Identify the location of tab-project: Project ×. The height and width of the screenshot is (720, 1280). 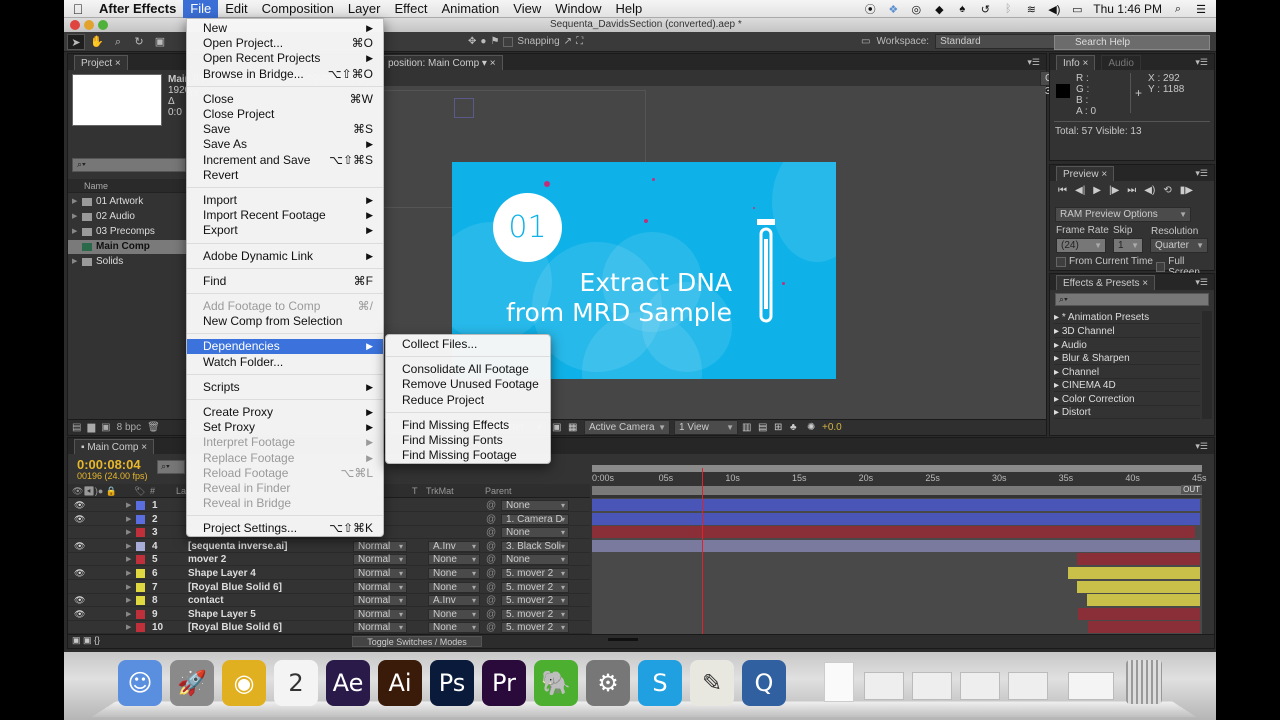
(101, 62).